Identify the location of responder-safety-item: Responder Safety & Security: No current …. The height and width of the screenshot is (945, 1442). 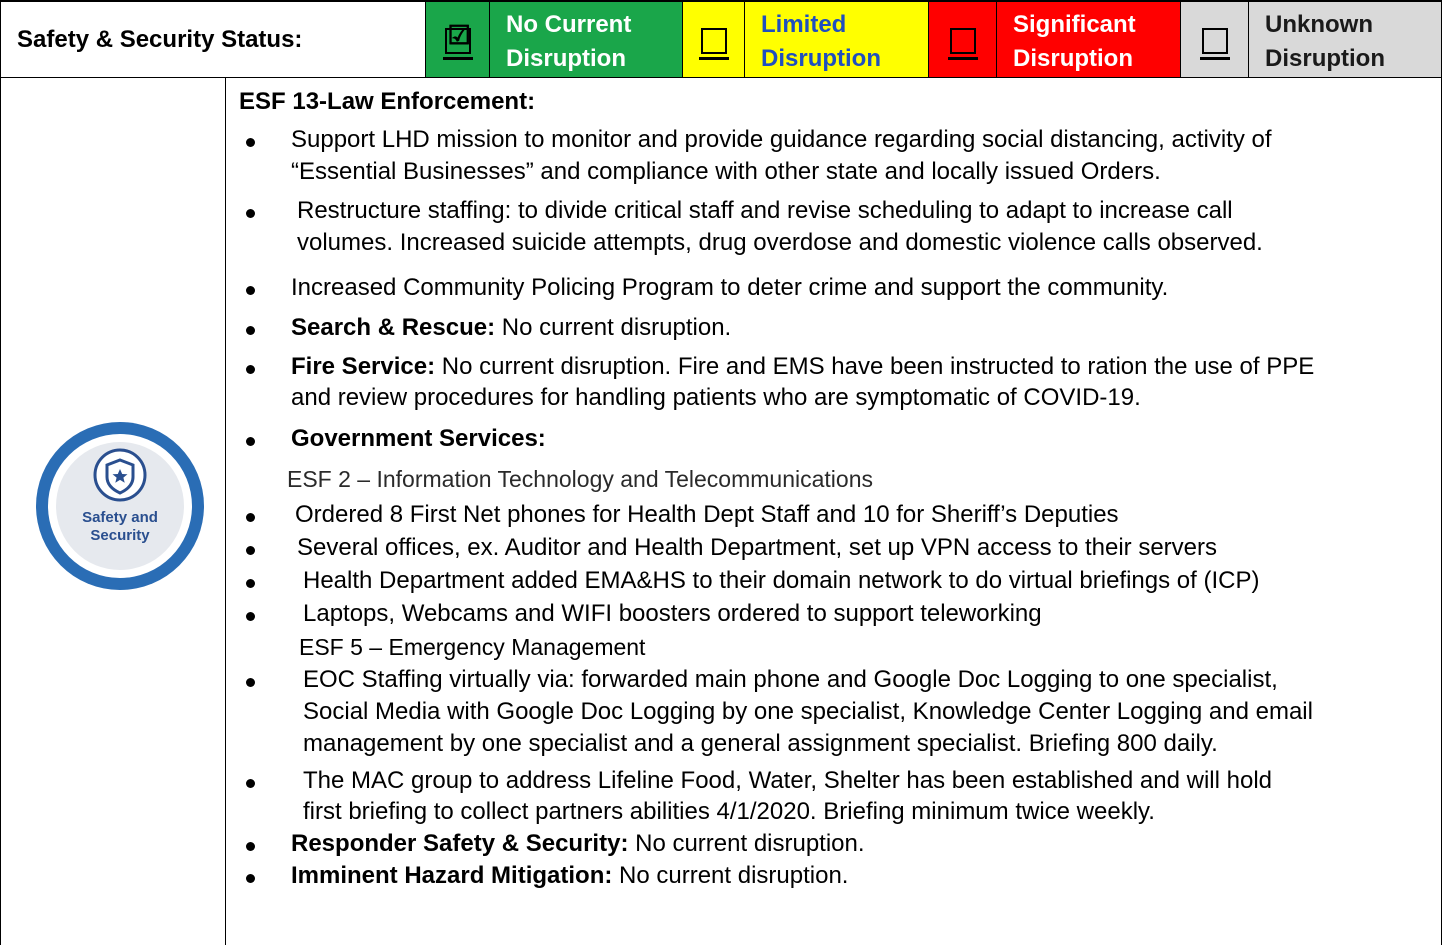
(578, 843).